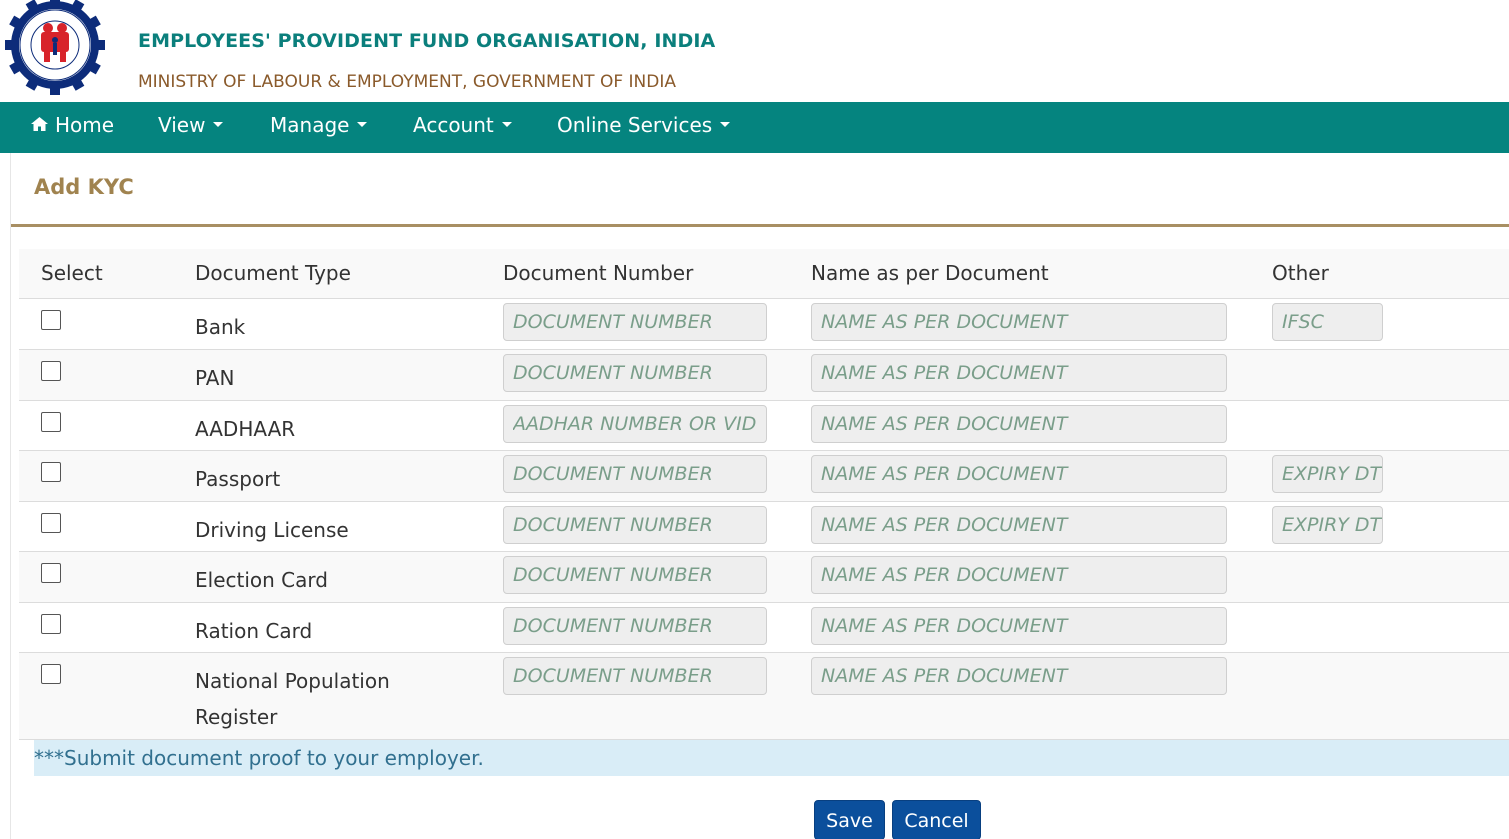  What do you see at coordinates (261, 580) in the screenshot?
I see `document-type-label: Election Card` at bounding box center [261, 580].